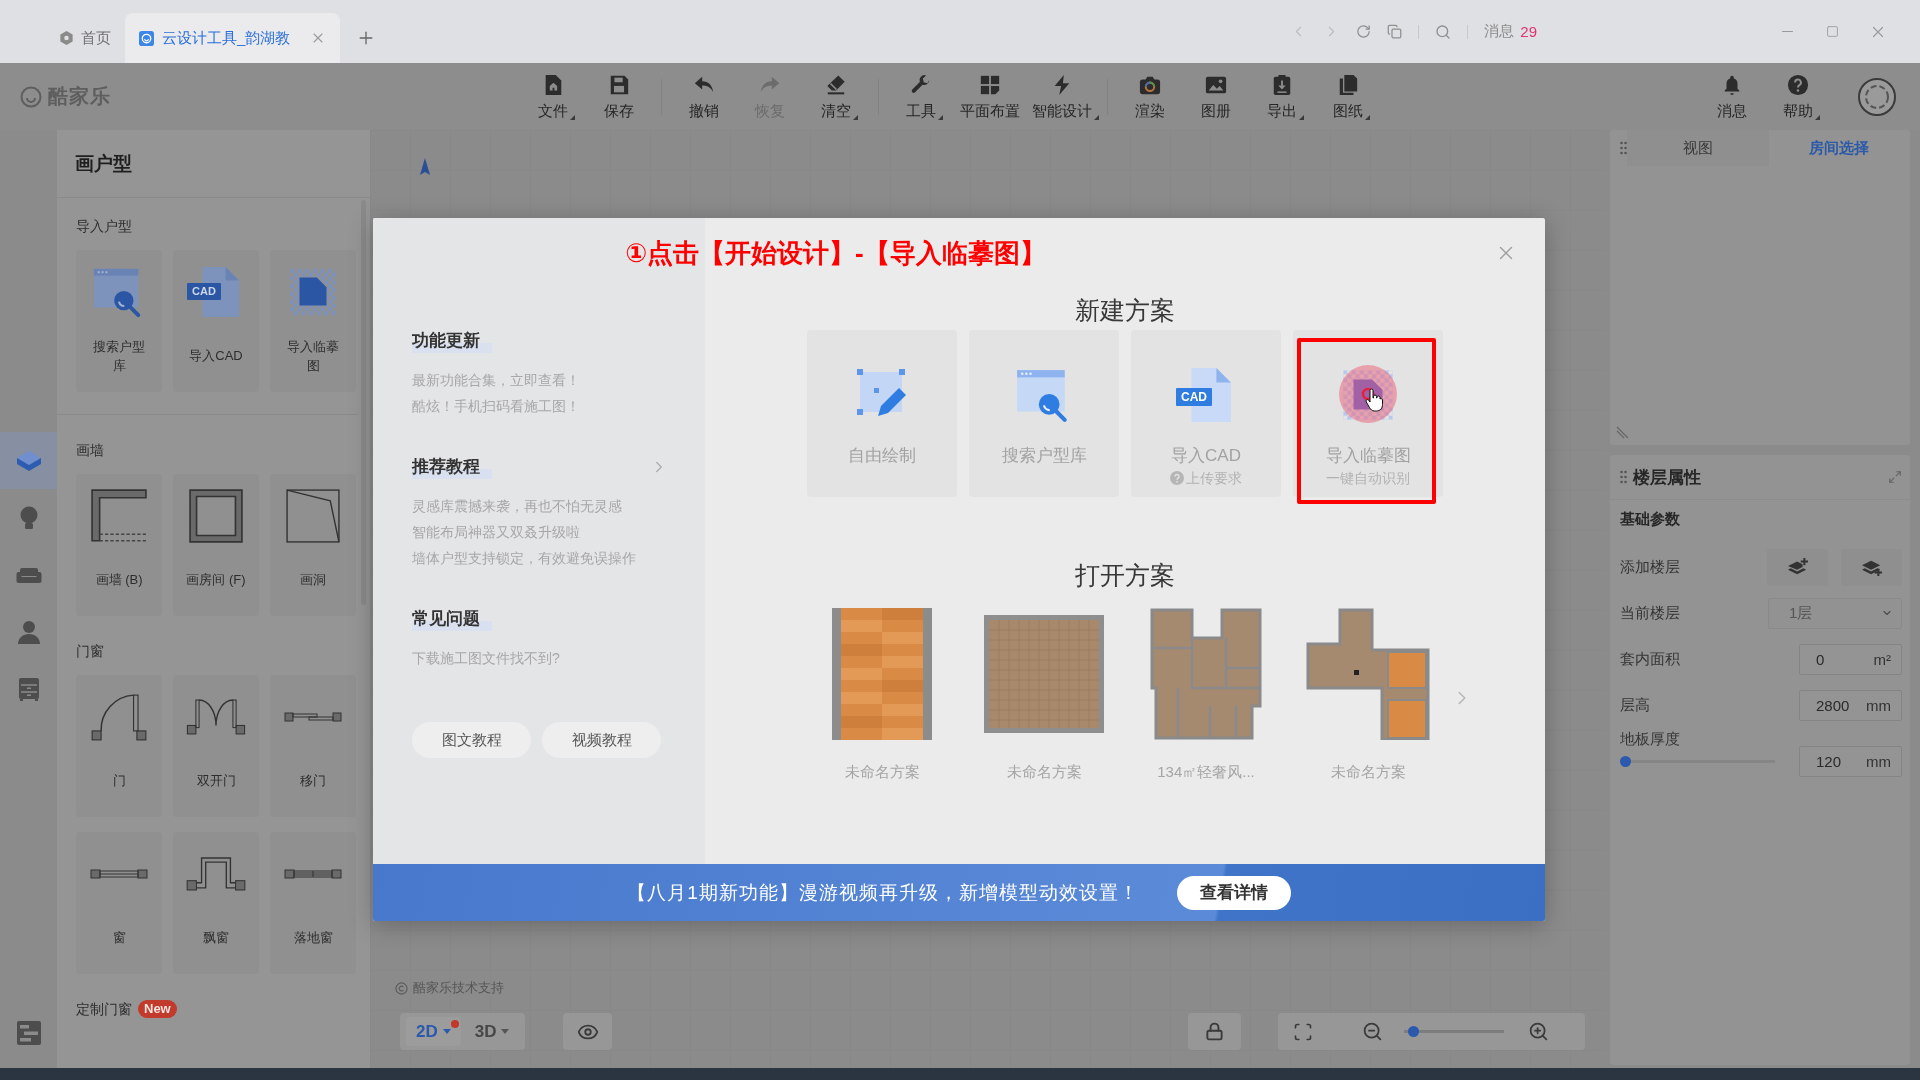 This screenshot has width=1920, height=1080. I want to click on avatar-icon, so click(1877, 96).